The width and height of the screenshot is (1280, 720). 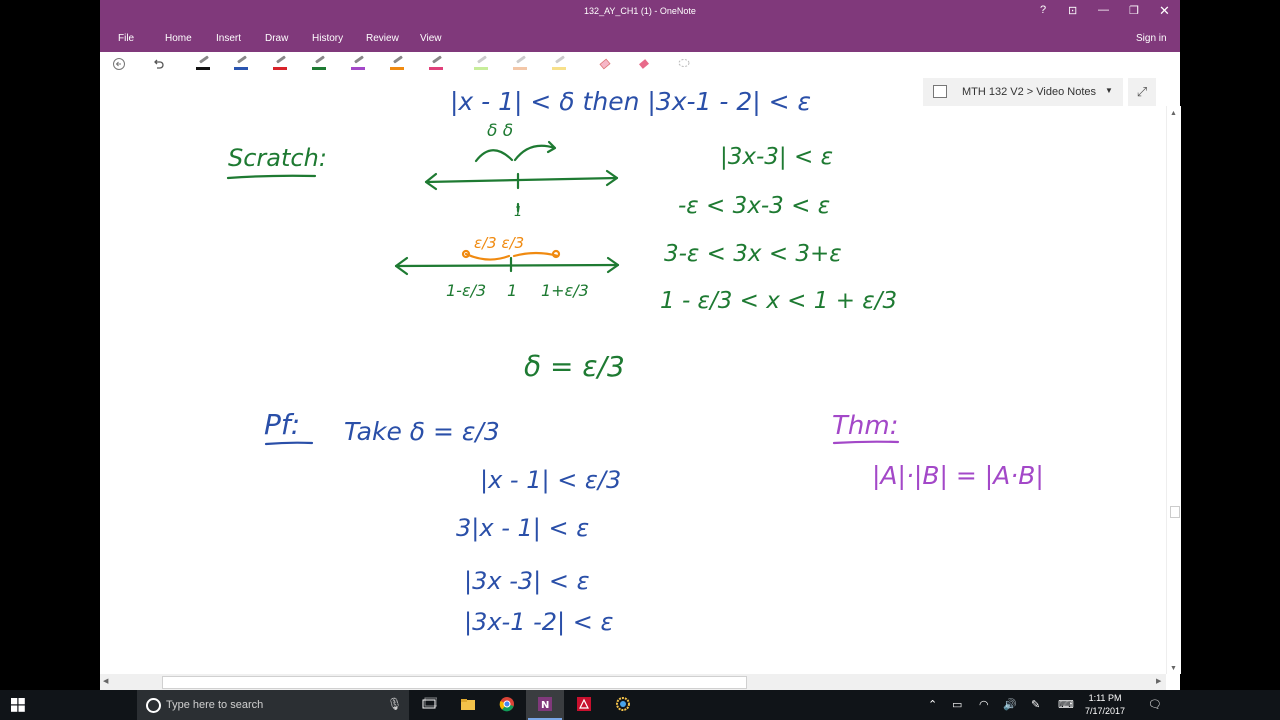 What do you see at coordinates (273, 705) in the screenshot?
I see `taskbar-search-box: Type here to search 🎙` at bounding box center [273, 705].